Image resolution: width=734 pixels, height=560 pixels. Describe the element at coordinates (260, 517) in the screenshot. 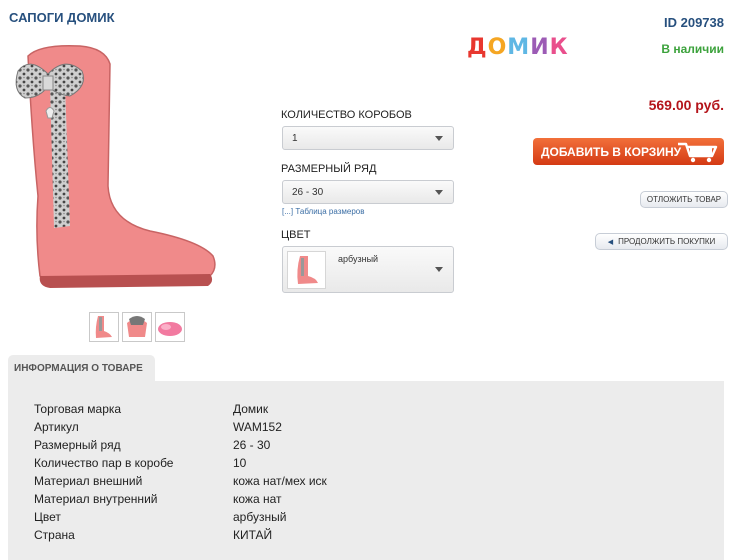

I see `info-value: арбузный` at that location.